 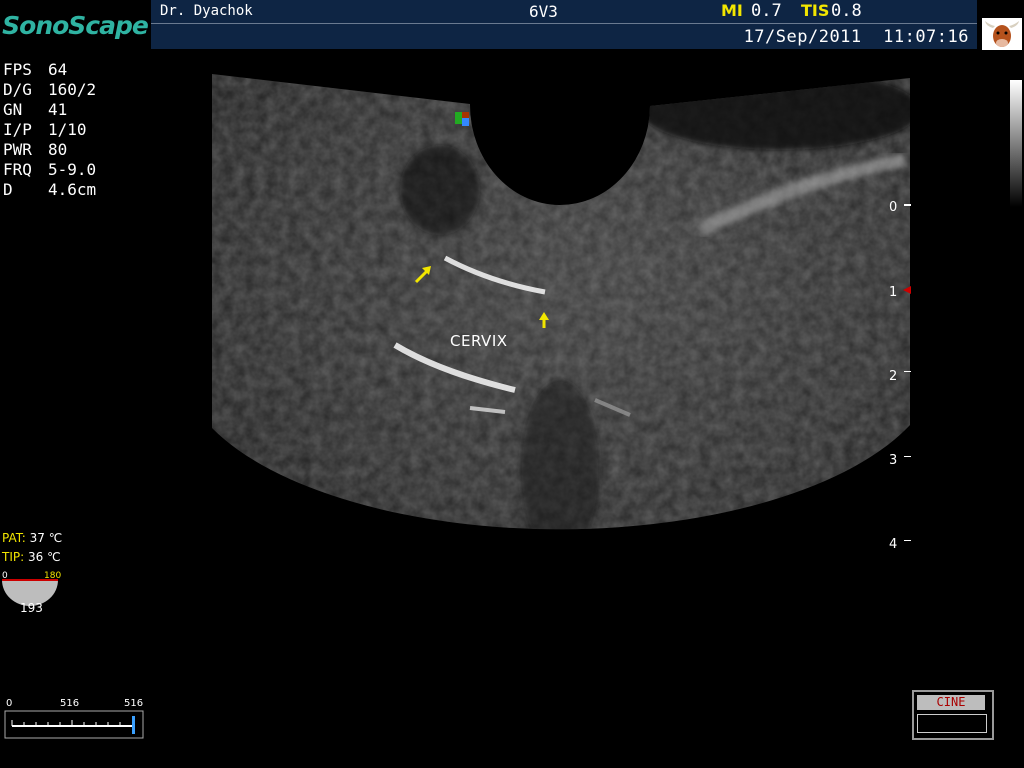 I want to click on depth-label: 4, so click(x=893, y=544).